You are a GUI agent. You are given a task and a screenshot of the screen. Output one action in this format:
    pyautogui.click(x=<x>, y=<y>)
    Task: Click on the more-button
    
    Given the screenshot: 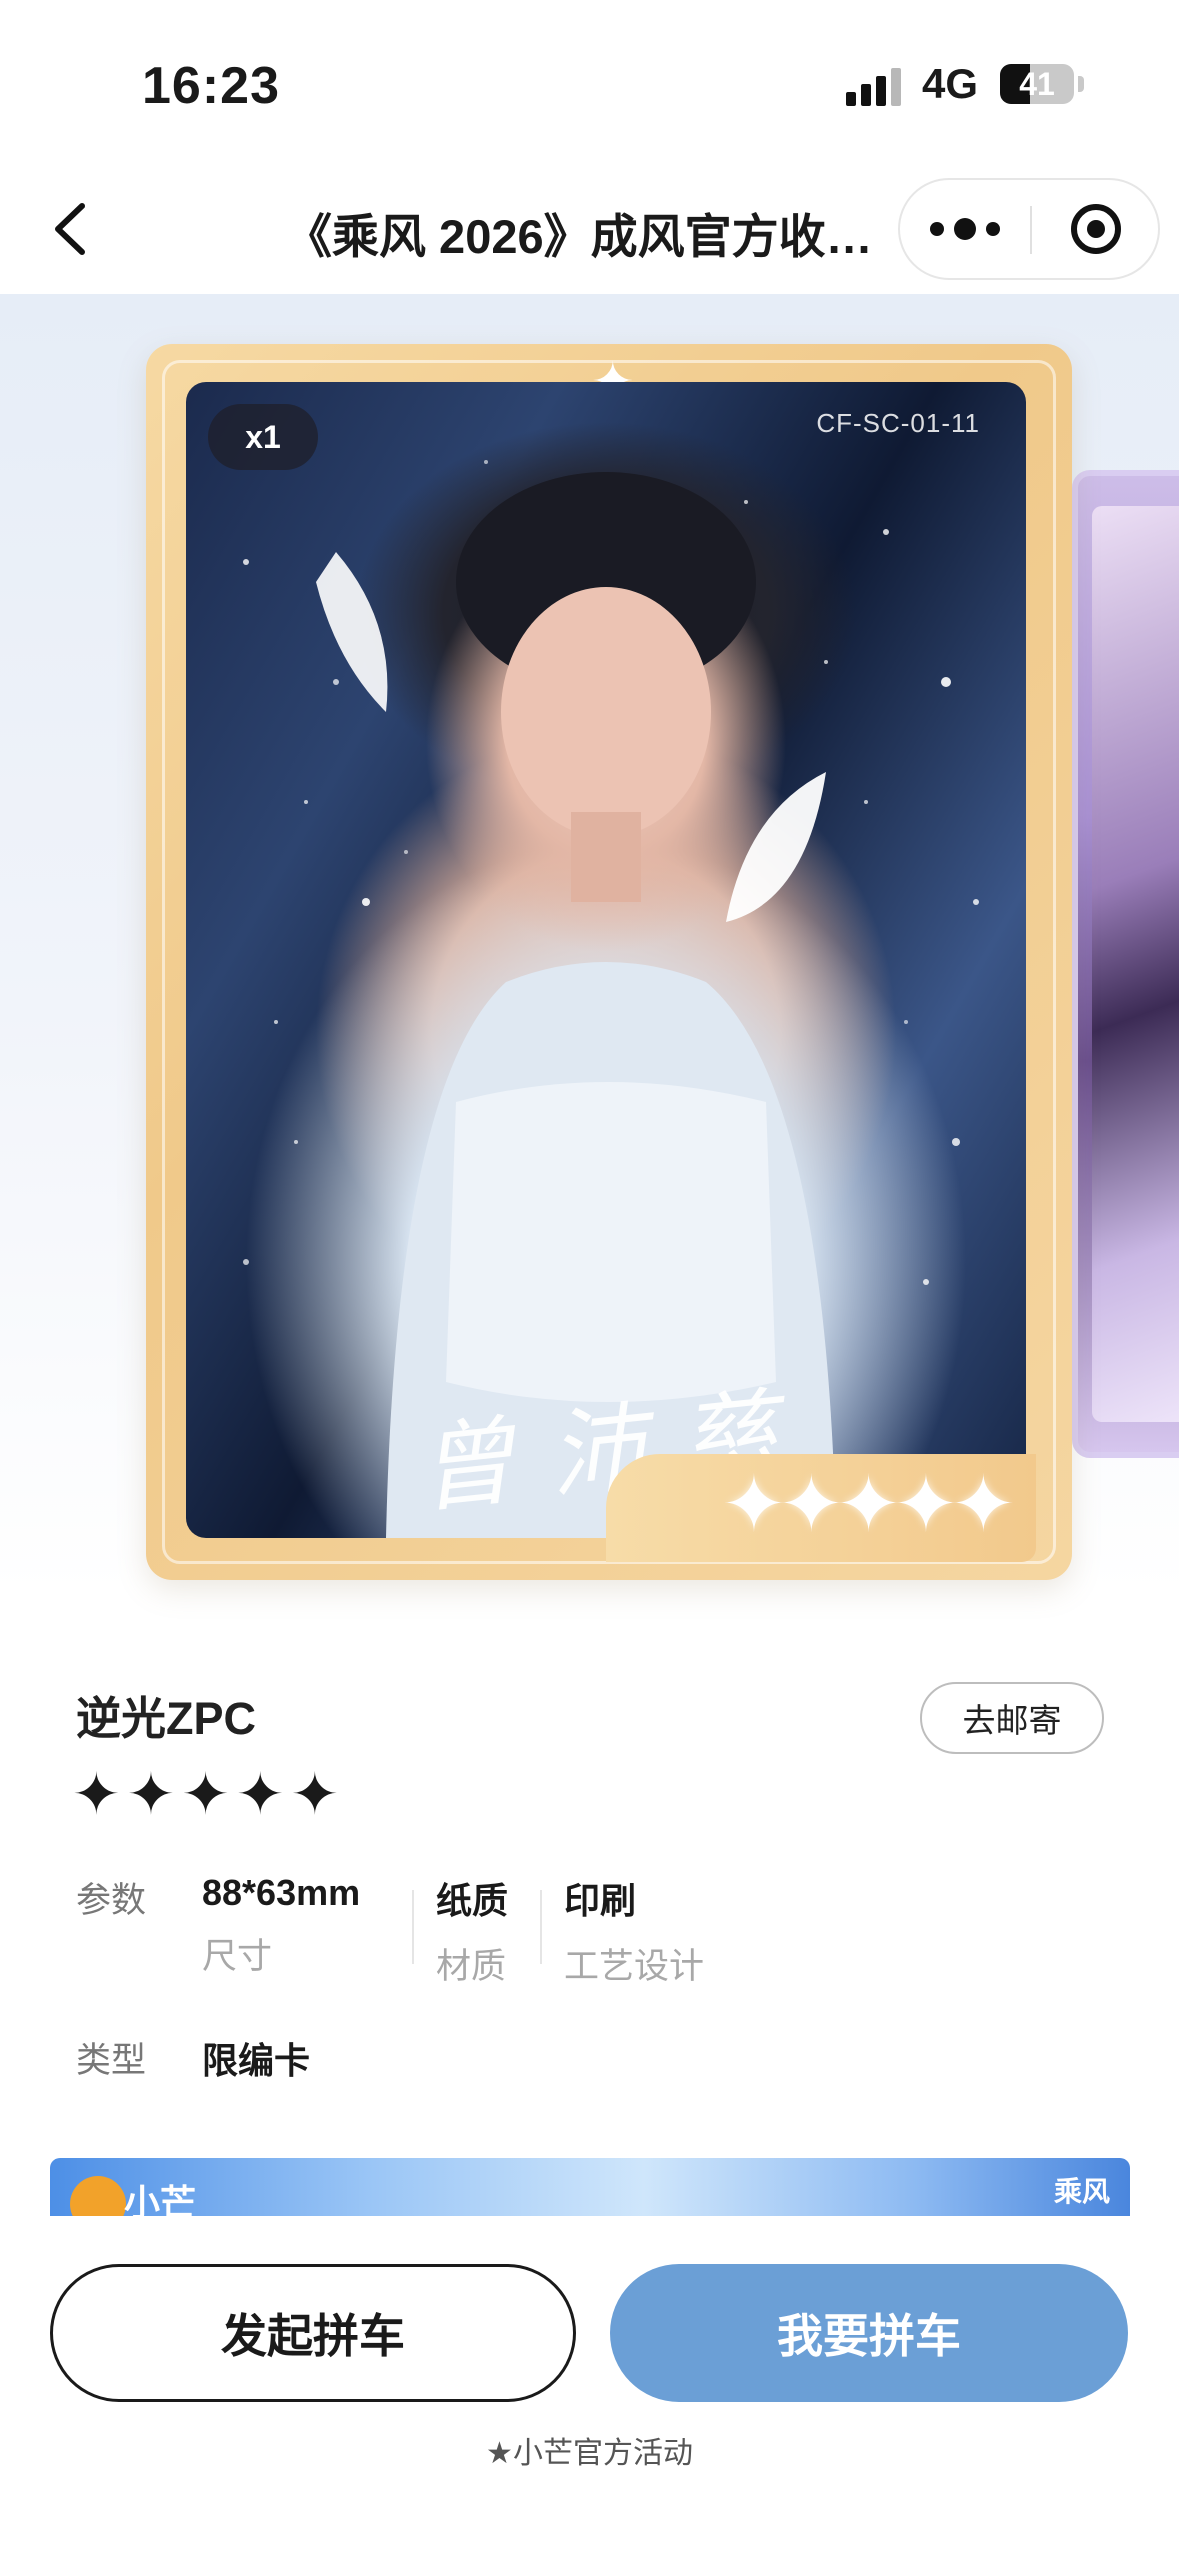 What is the action you would take?
    pyautogui.click(x=965, y=229)
    